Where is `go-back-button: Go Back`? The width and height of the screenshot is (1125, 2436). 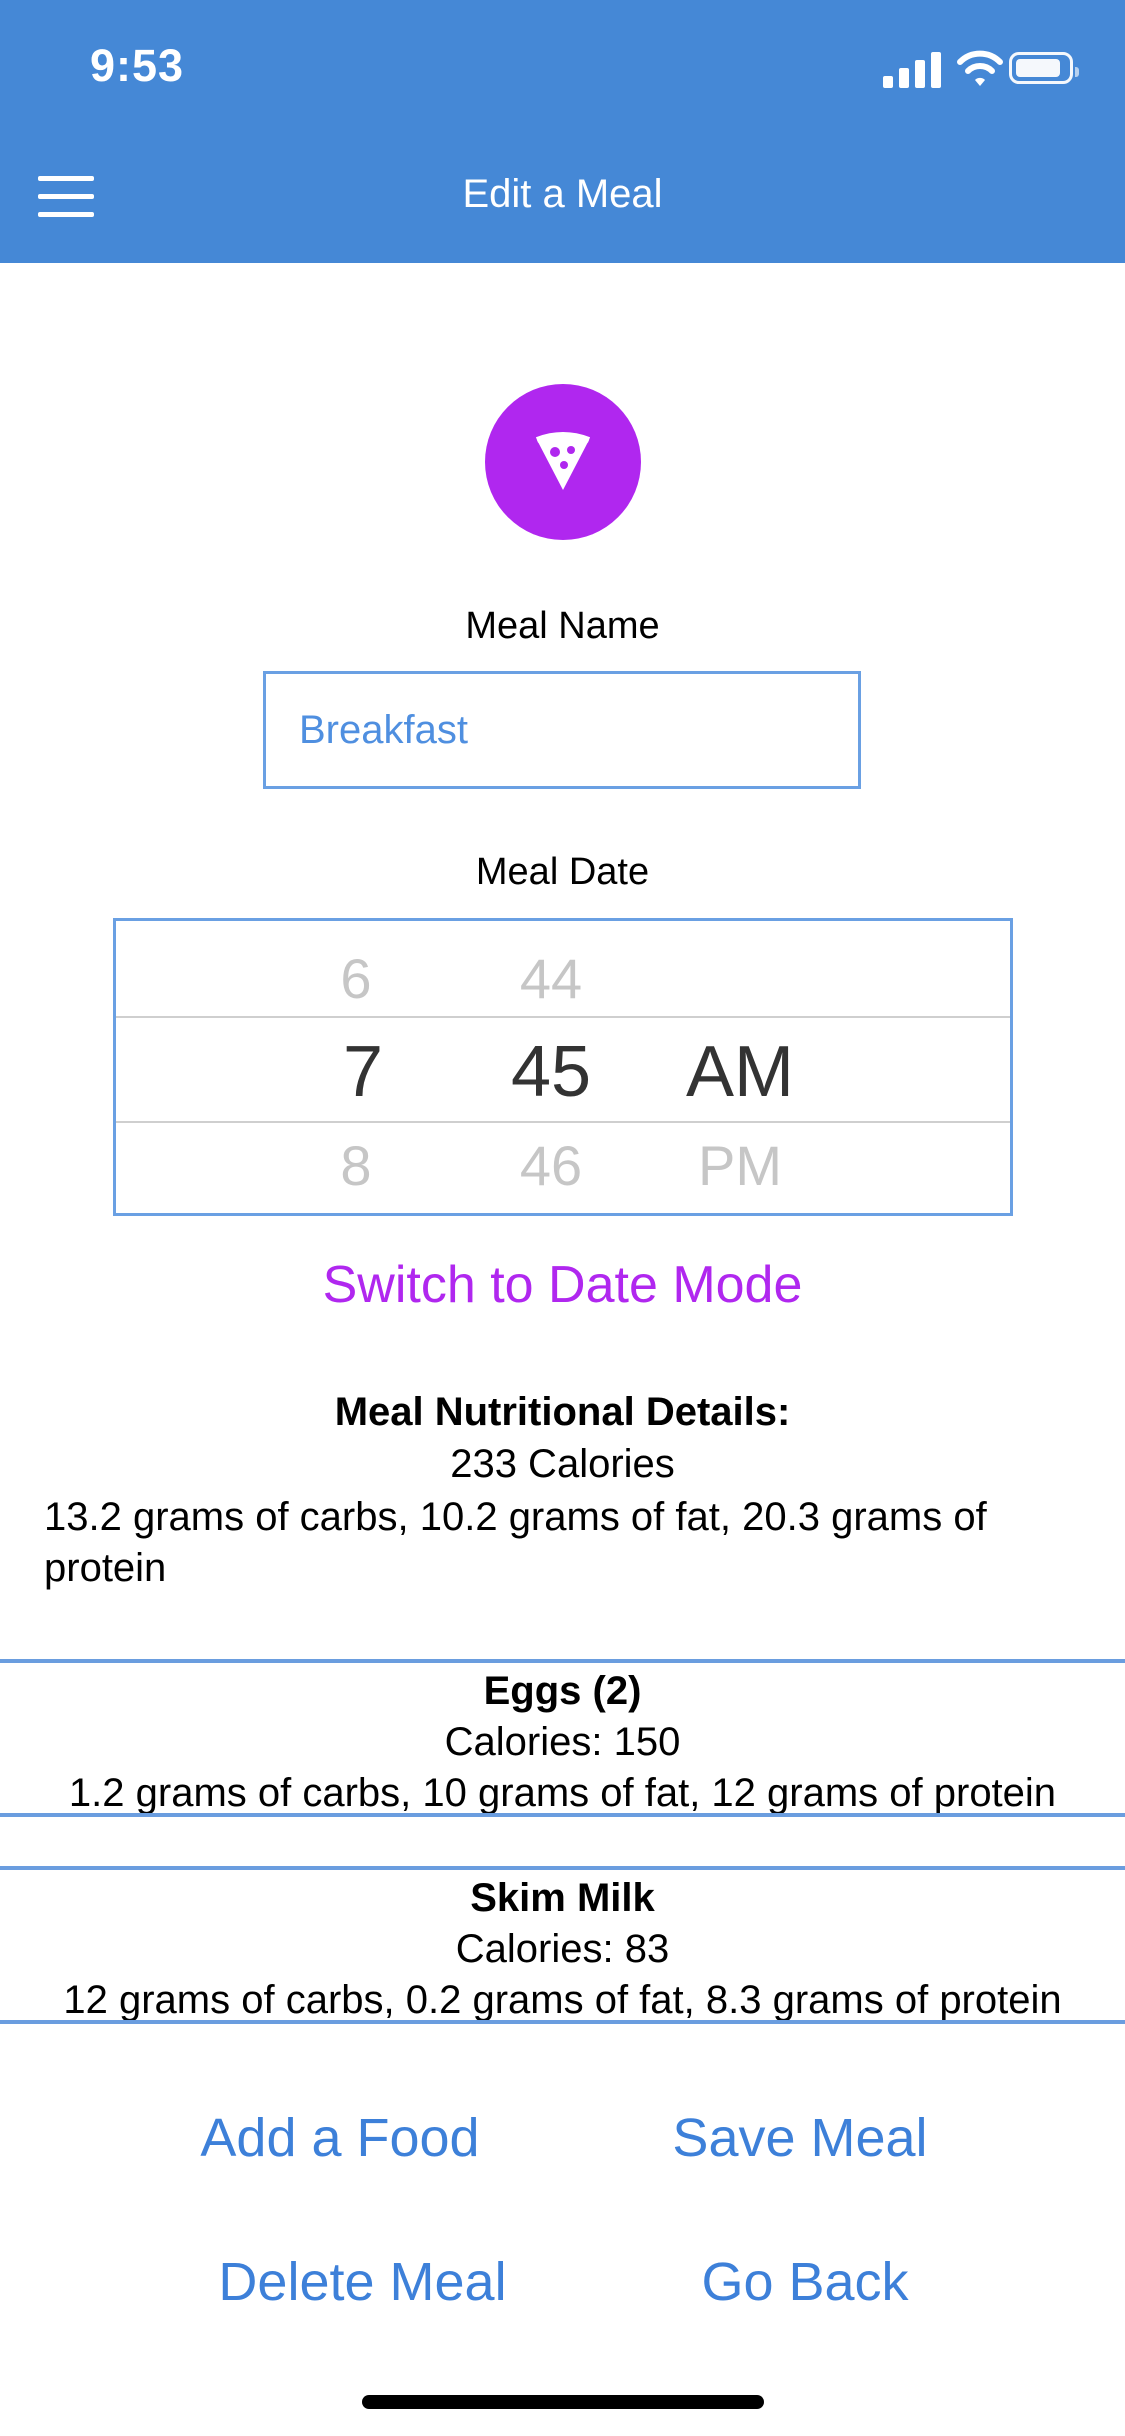 go-back-button: Go Back is located at coordinates (805, 2282).